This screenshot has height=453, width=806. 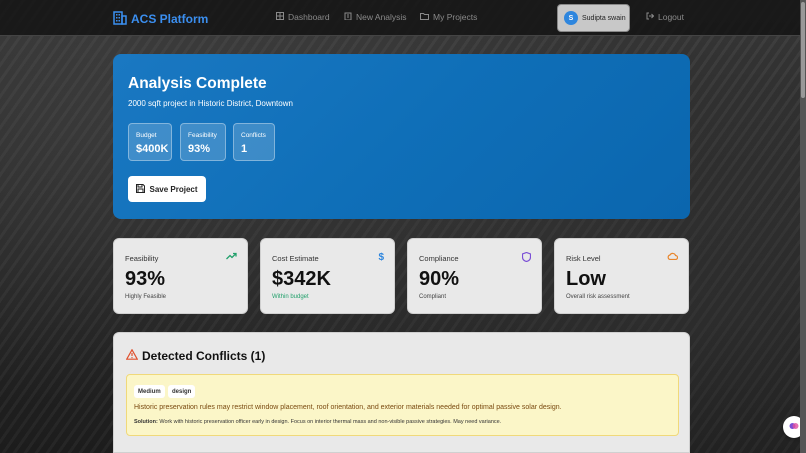 I want to click on stat-budget-label: Budget, so click(x=146, y=135).